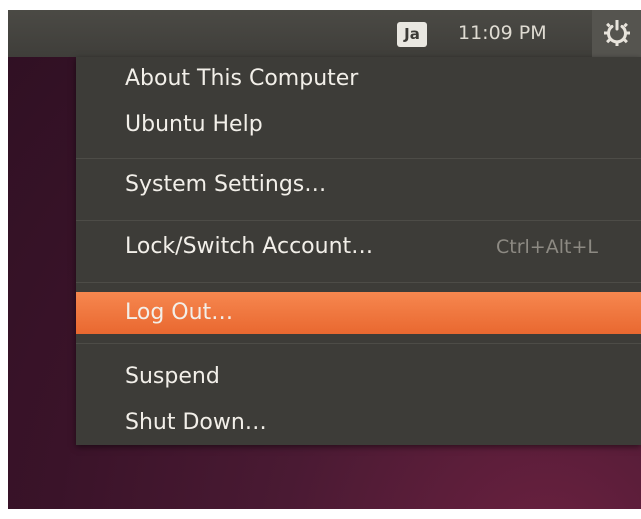 The width and height of the screenshot is (641, 519). I want to click on menu-item-label: About This Computer, so click(242, 78).